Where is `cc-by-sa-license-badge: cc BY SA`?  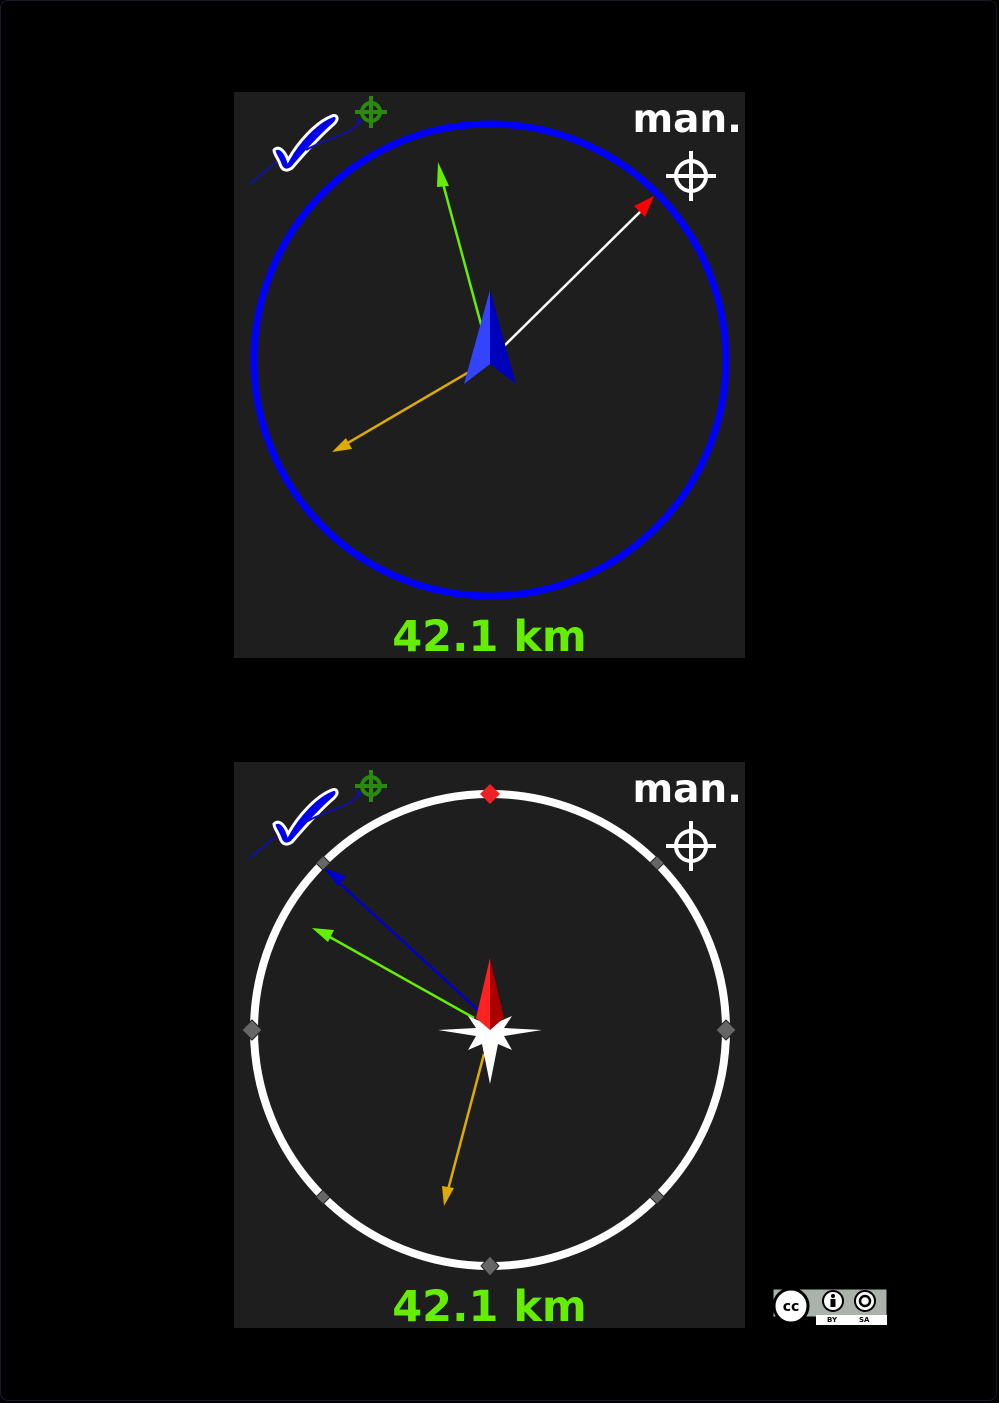 cc-by-sa-license-badge: cc BY SA is located at coordinates (830, 1307).